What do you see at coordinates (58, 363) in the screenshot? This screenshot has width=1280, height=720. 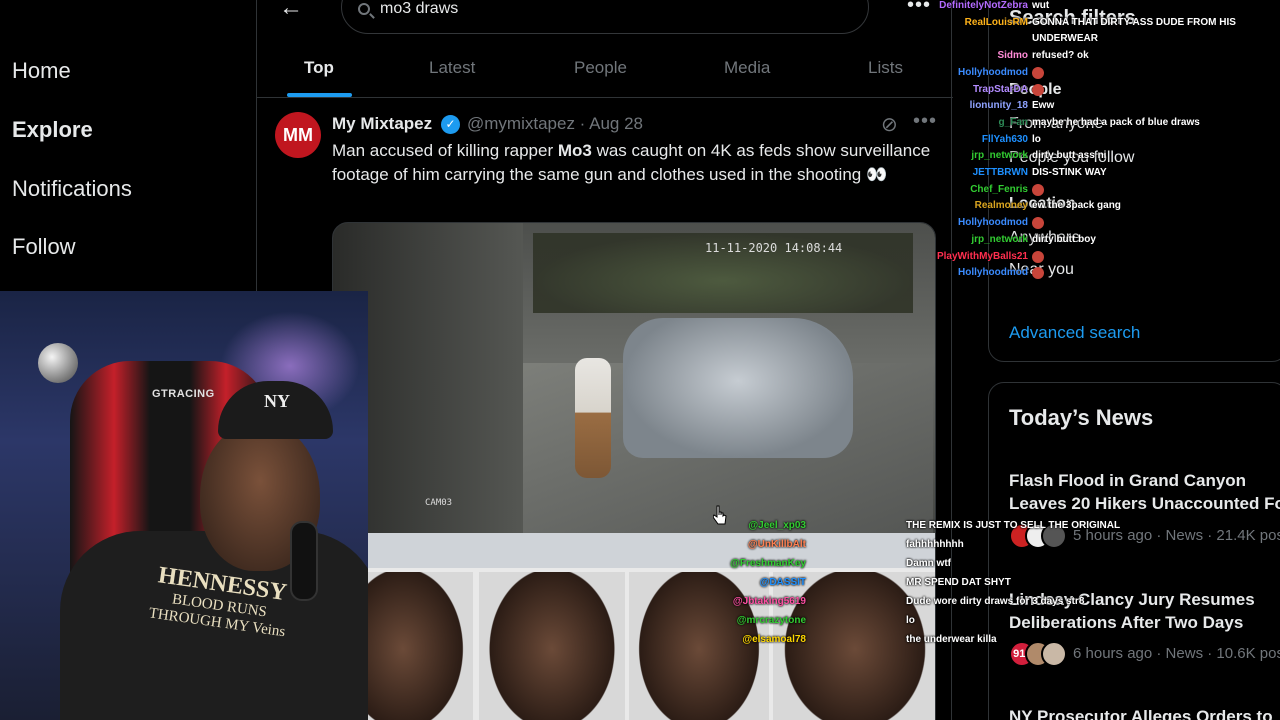 I see `disco-ball` at bounding box center [58, 363].